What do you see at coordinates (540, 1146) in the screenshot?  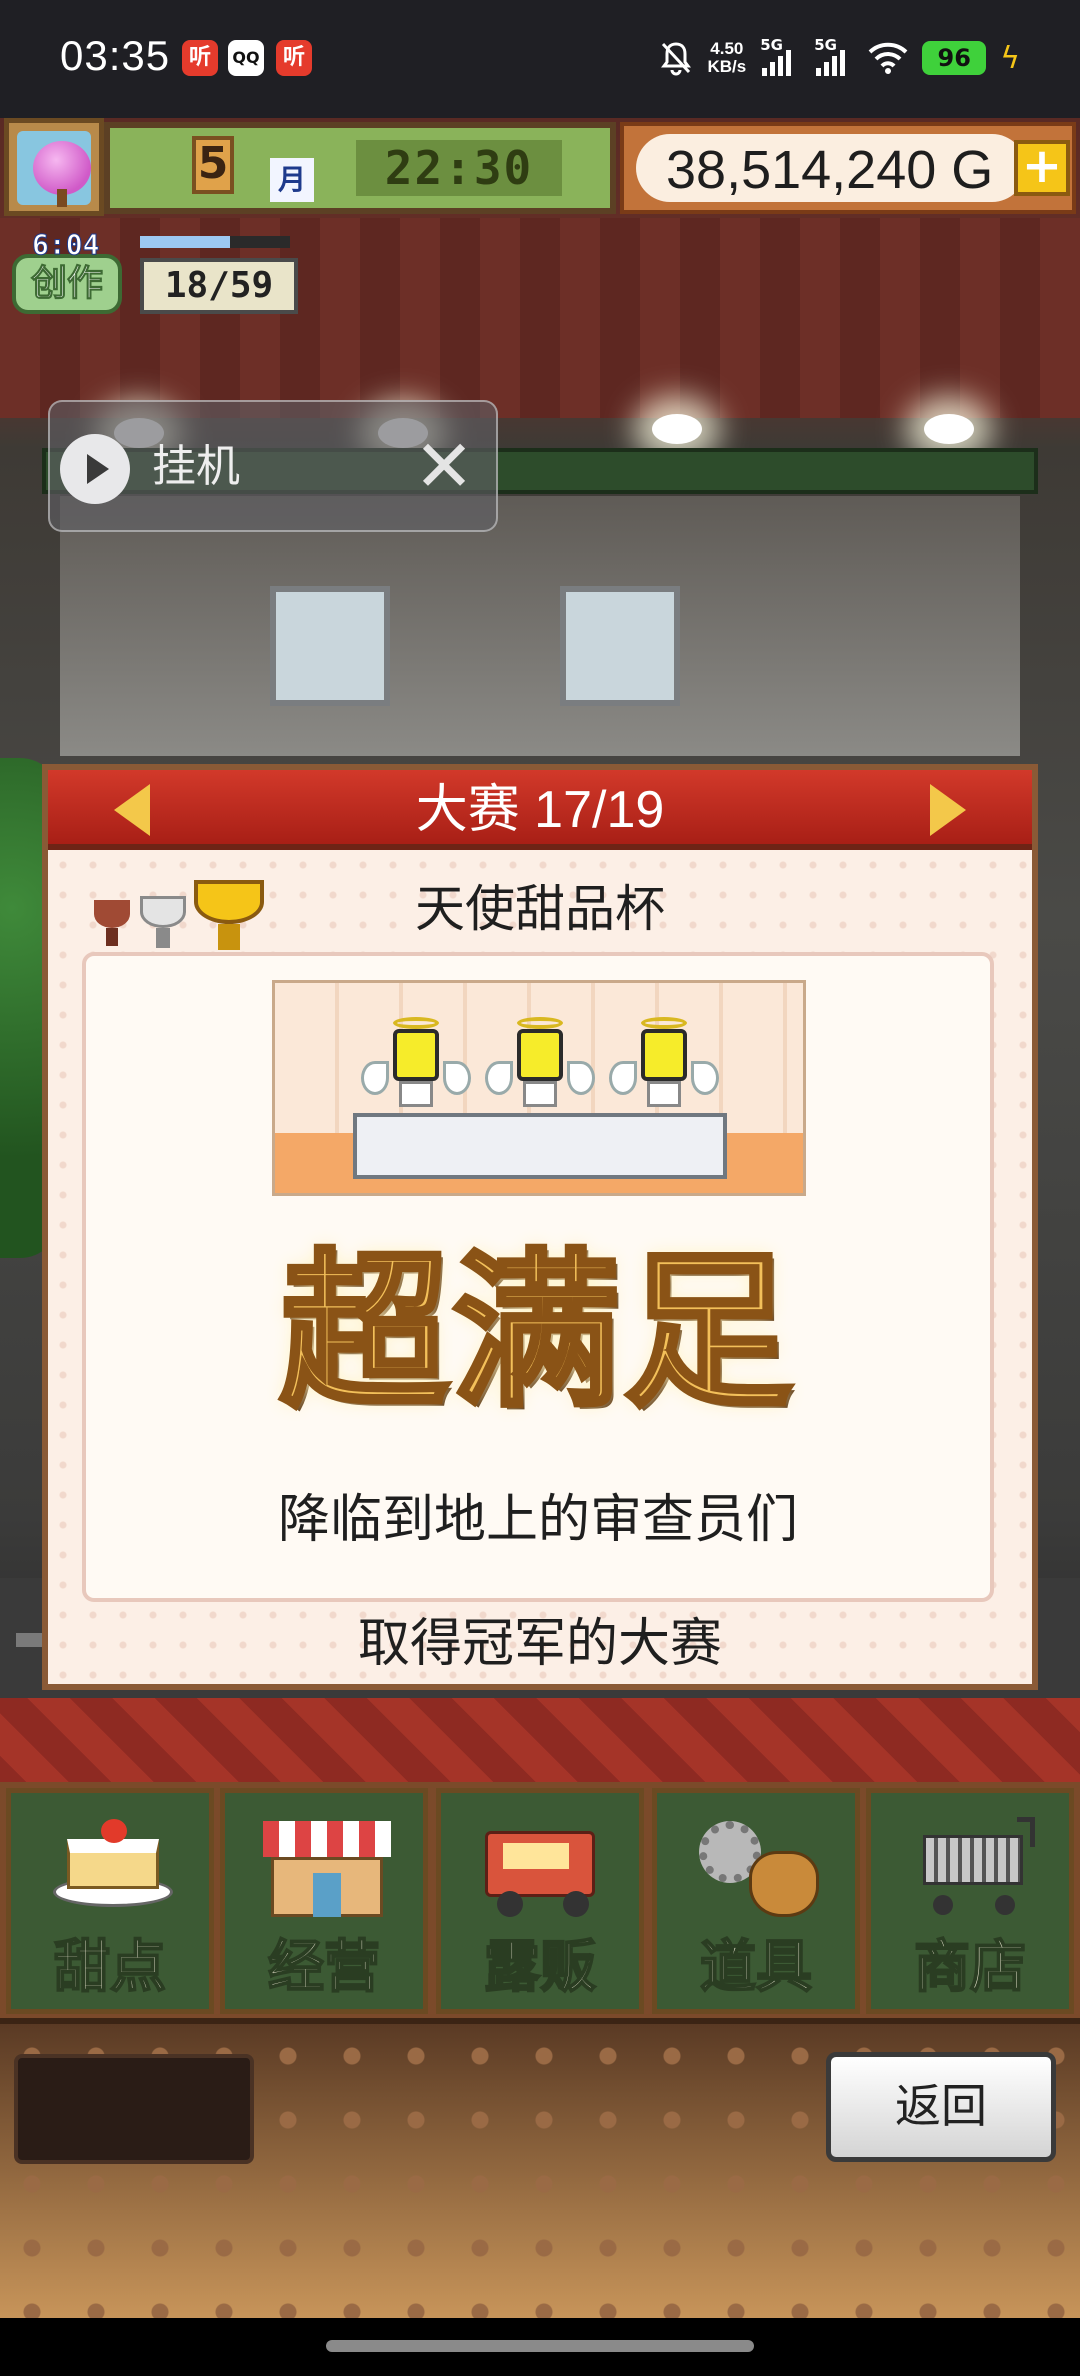 I see `judges-table` at bounding box center [540, 1146].